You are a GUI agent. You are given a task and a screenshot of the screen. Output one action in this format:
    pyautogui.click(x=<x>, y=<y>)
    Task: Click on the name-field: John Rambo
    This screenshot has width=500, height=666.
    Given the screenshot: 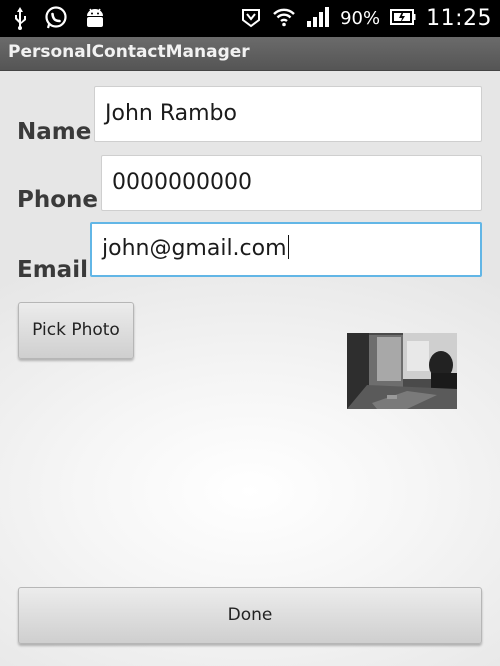 What is the action you would take?
    pyautogui.click(x=288, y=114)
    